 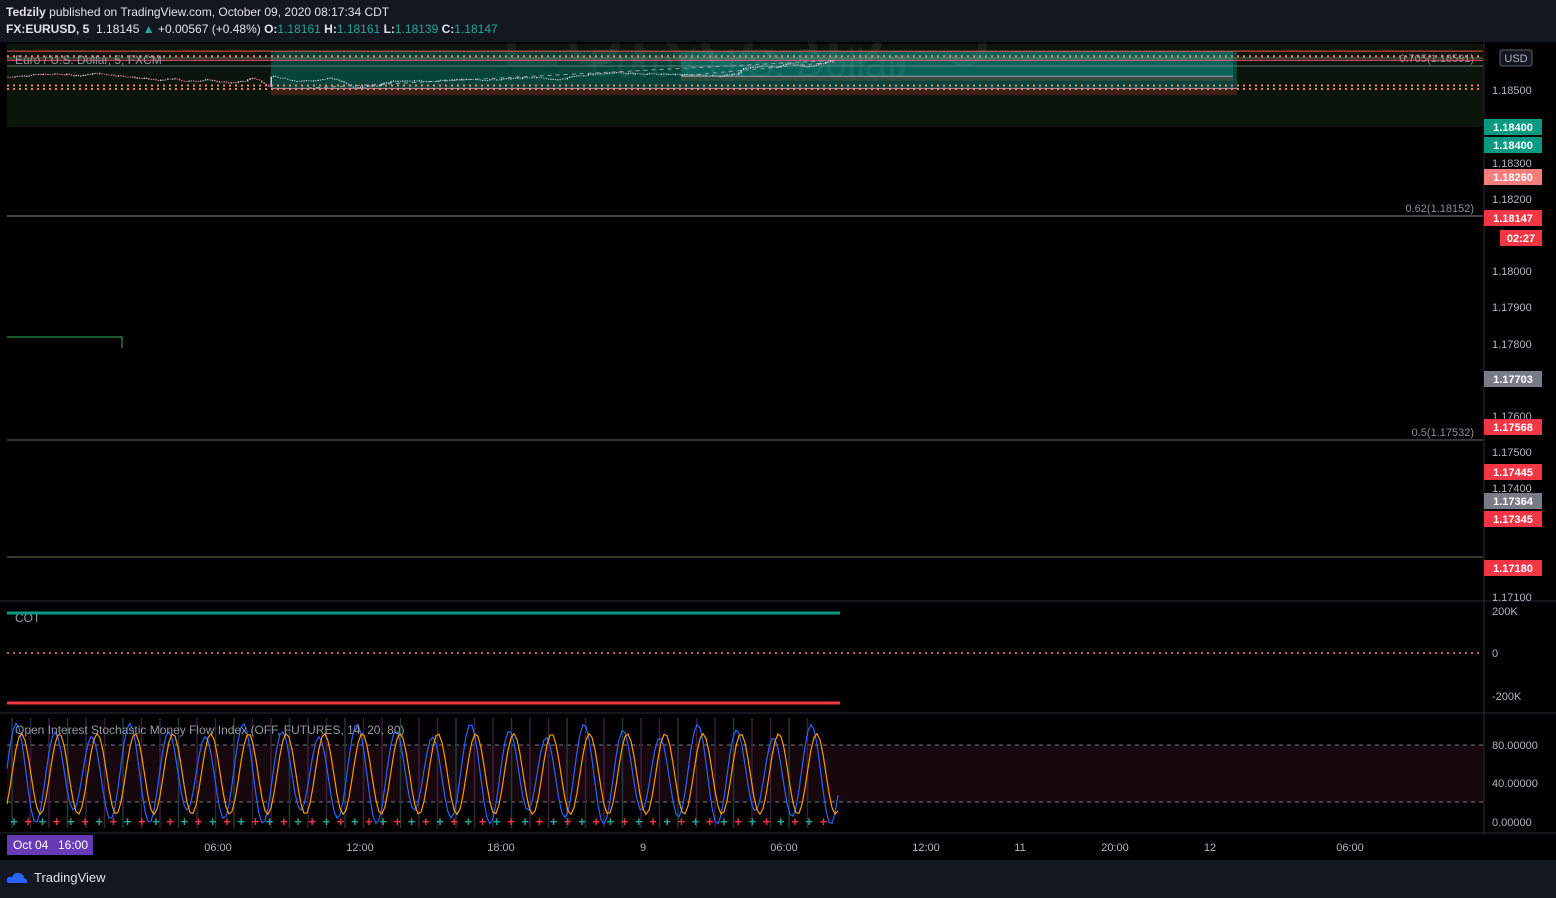 What do you see at coordinates (1515, 746) in the screenshot?
I see `oscillator-axis-tick: 80.00000` at bounding box center [1515, 746].